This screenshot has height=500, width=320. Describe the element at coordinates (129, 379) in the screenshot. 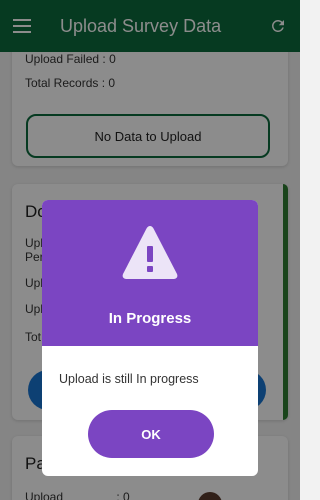

I see `dialog-message: Upload is still In progress` at that location.